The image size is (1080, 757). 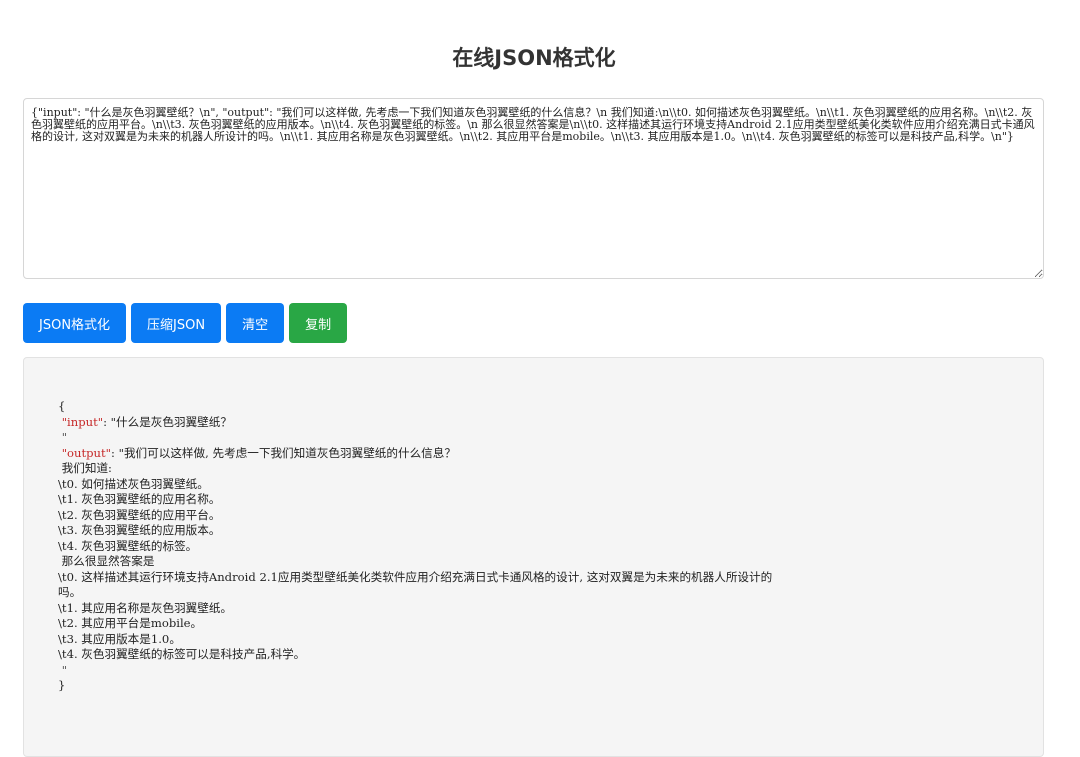 What do you see at coordinates (86, 452) in the screenshot?
I see `json-key-output: "output"` at bounding box center [86, 452].